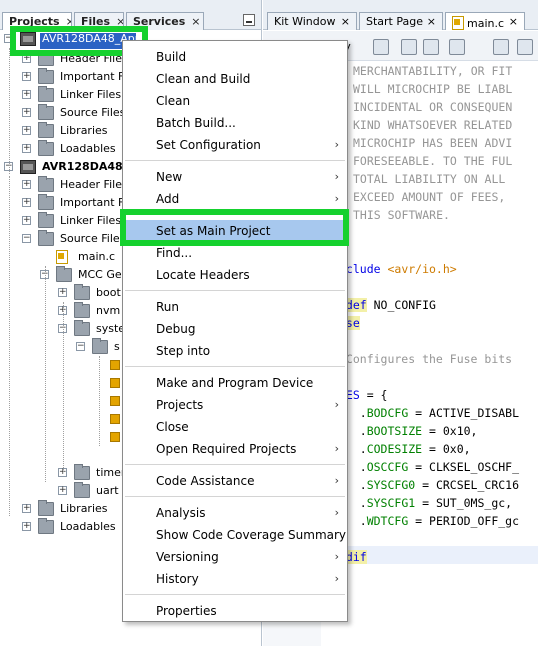 This screenshot has height=646, width=538. What do you see at coordinates (432, 125) in the screenshot?
I see `code-line: KIND WHATSOEVER RELATED` at bounding box center [432, 125].